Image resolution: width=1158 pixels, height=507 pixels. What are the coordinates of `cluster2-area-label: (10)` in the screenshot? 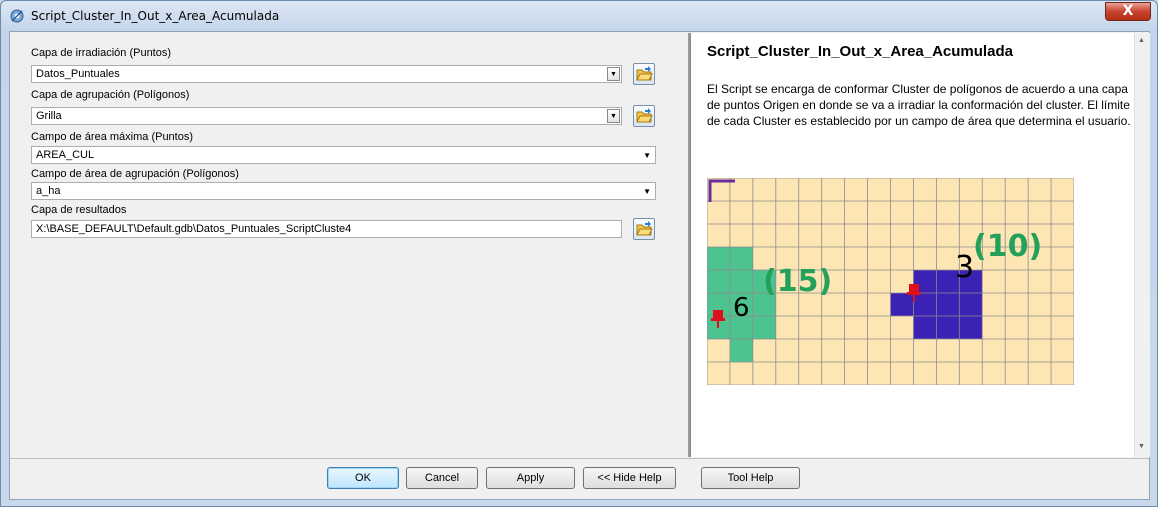 It's located at (1007, 246).